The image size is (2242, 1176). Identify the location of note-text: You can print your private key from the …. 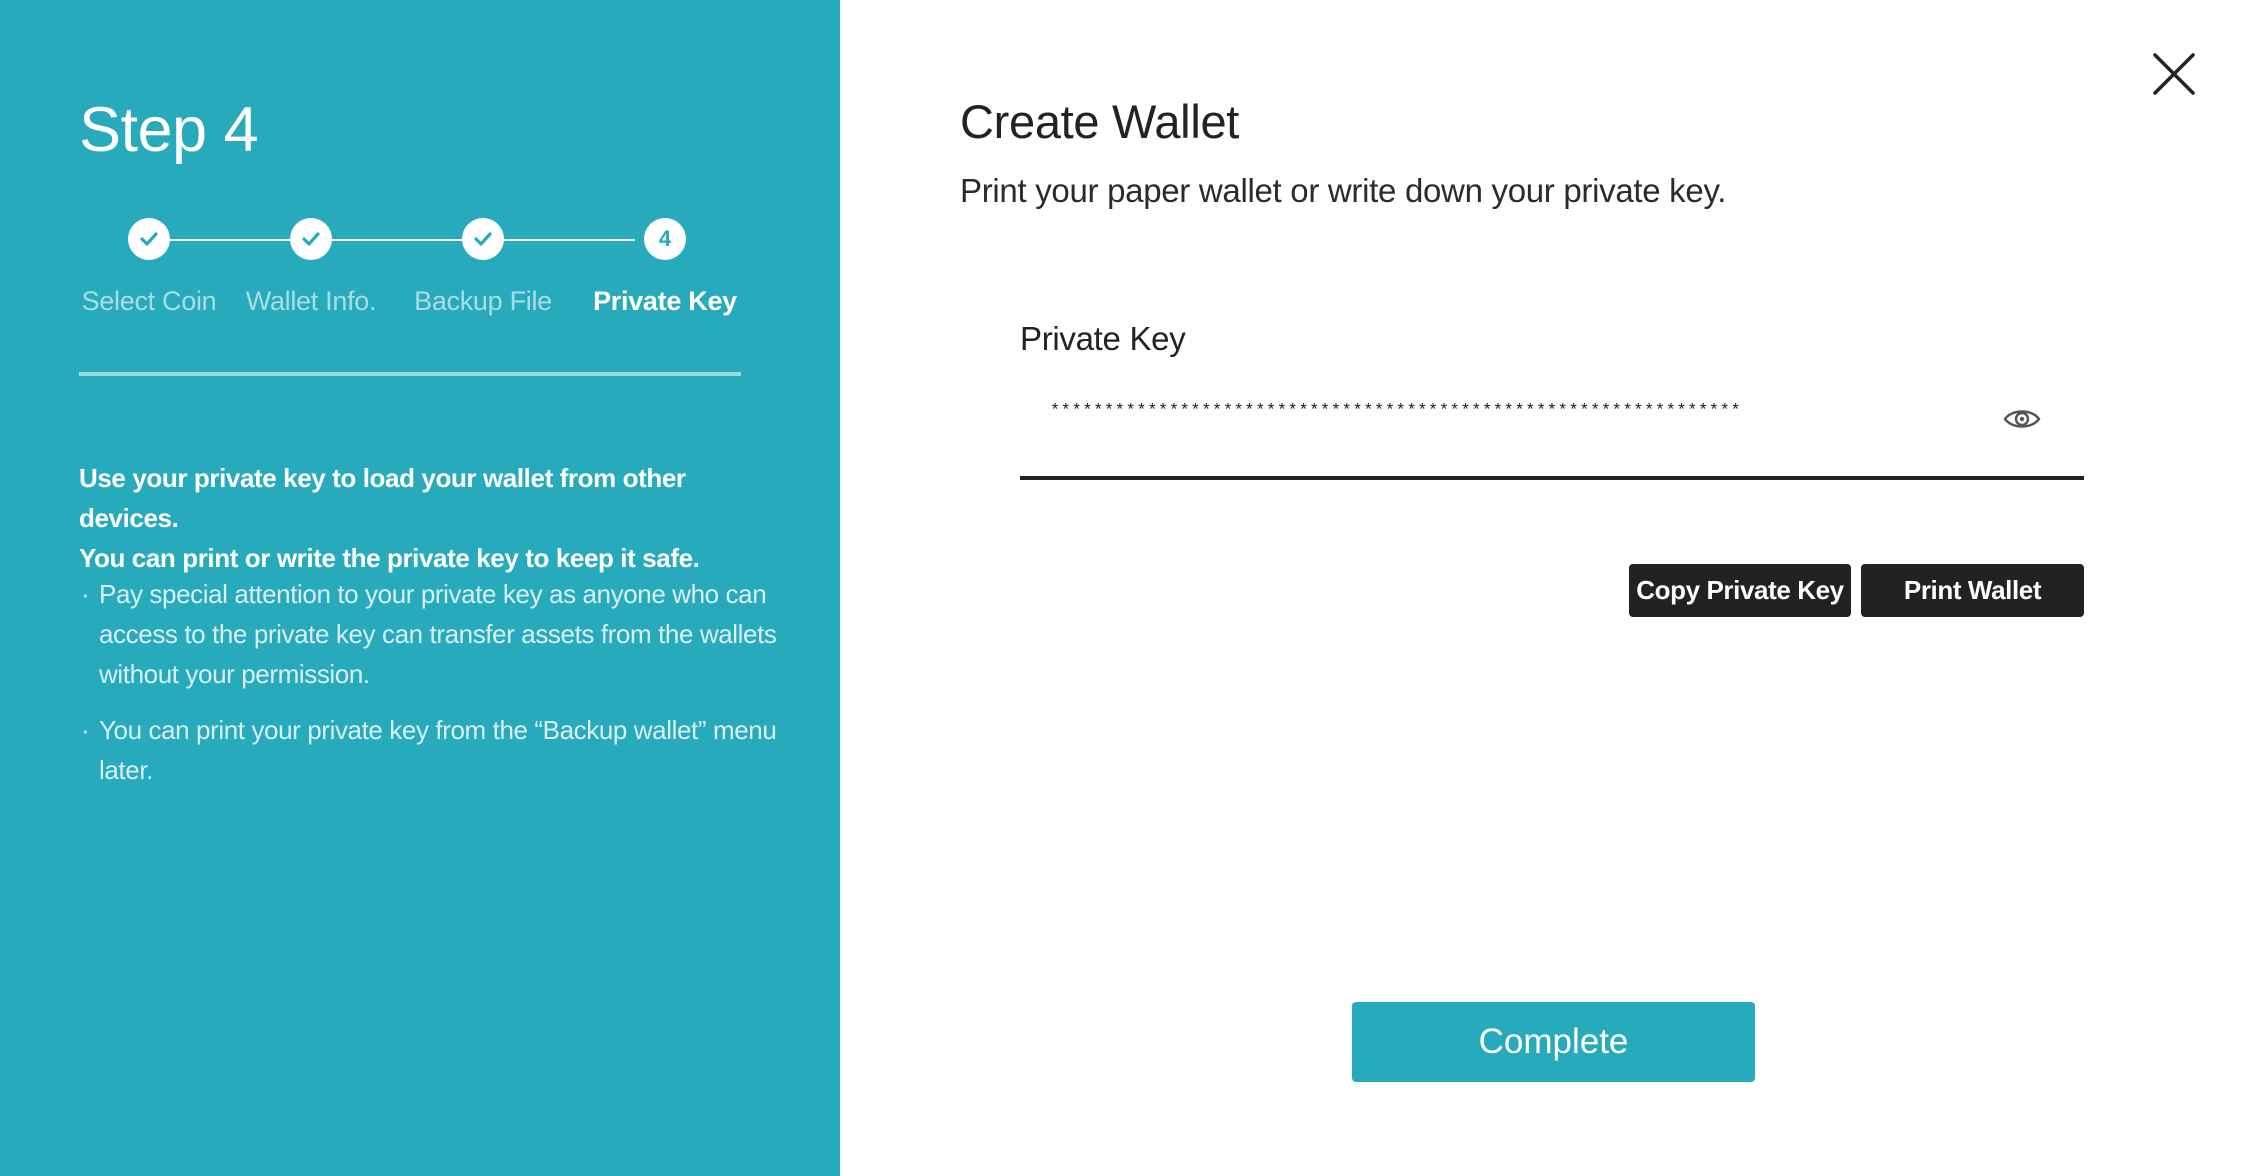
(438, 750).